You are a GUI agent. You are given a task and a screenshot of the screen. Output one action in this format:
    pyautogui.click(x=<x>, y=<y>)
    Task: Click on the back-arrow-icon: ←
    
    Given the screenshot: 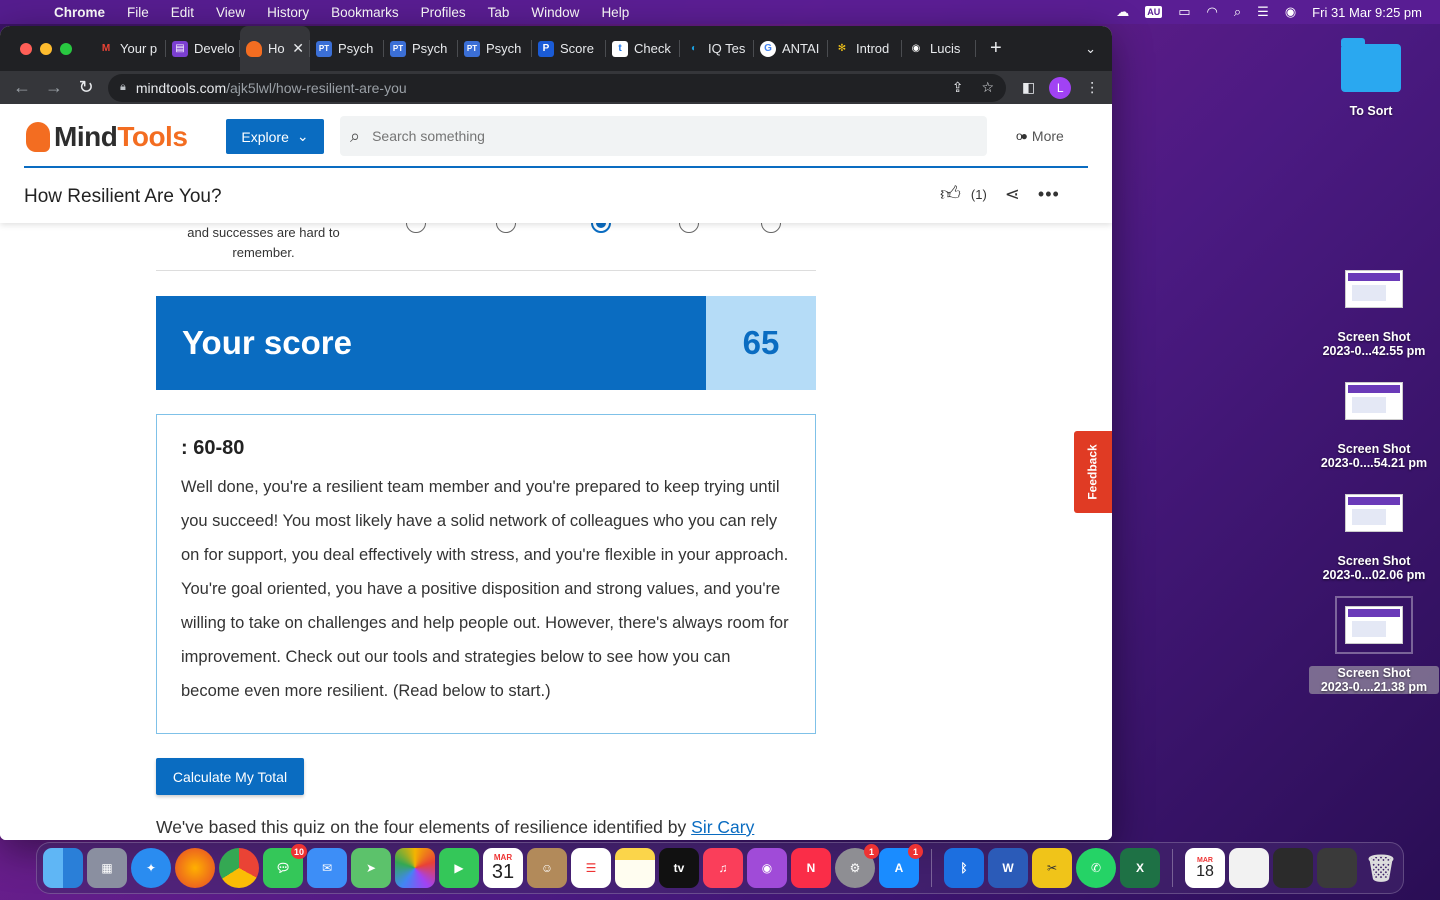 What is the action you would take?
    pyautogui.click(x=22, y=87)
    